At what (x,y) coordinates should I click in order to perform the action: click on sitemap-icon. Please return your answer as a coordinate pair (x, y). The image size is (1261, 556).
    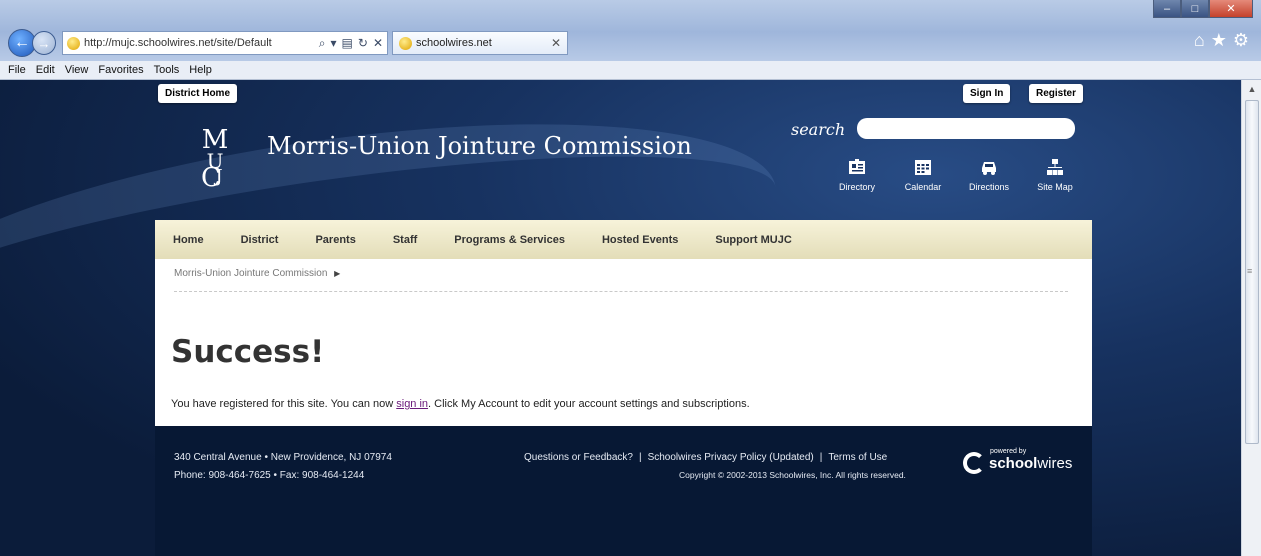
    Looking at the image, I should click on (1055, 167).